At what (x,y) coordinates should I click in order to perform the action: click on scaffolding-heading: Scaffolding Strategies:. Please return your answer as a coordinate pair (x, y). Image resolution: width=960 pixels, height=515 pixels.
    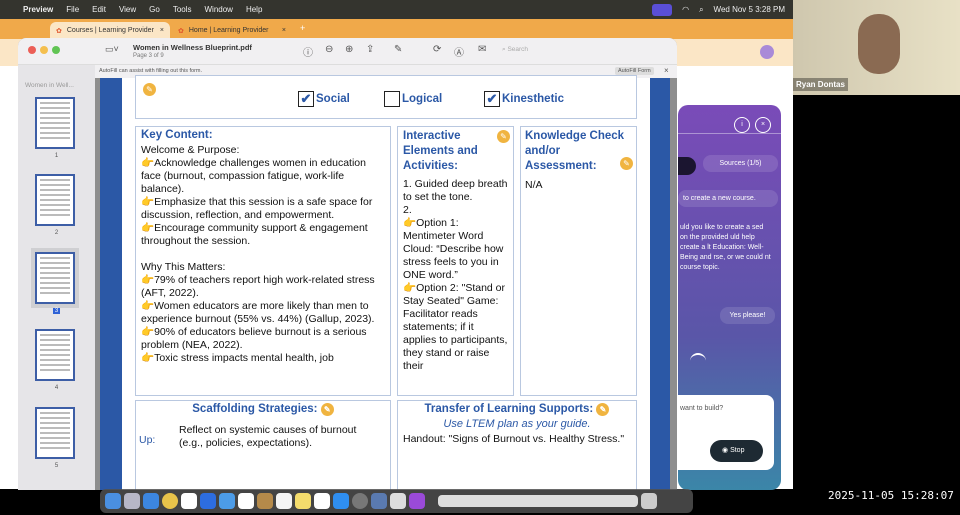
    Looking at the image, I should click on (255, 409).